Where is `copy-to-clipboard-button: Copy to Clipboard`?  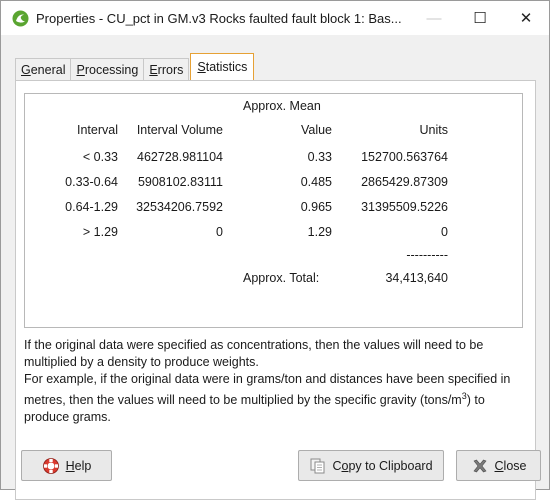
copy-to-clipboard-button: Copy to Clipboard is located at coordinates (371, 465).